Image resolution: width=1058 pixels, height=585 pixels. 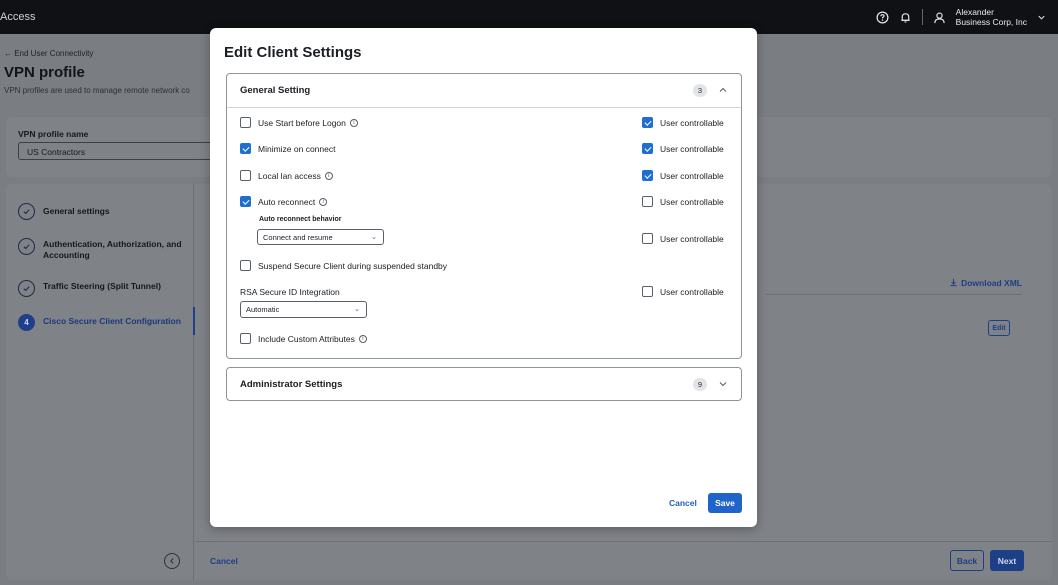 I want to click on user-controllable-auto-reconnect: User controllable, so click(x=683, y=201).